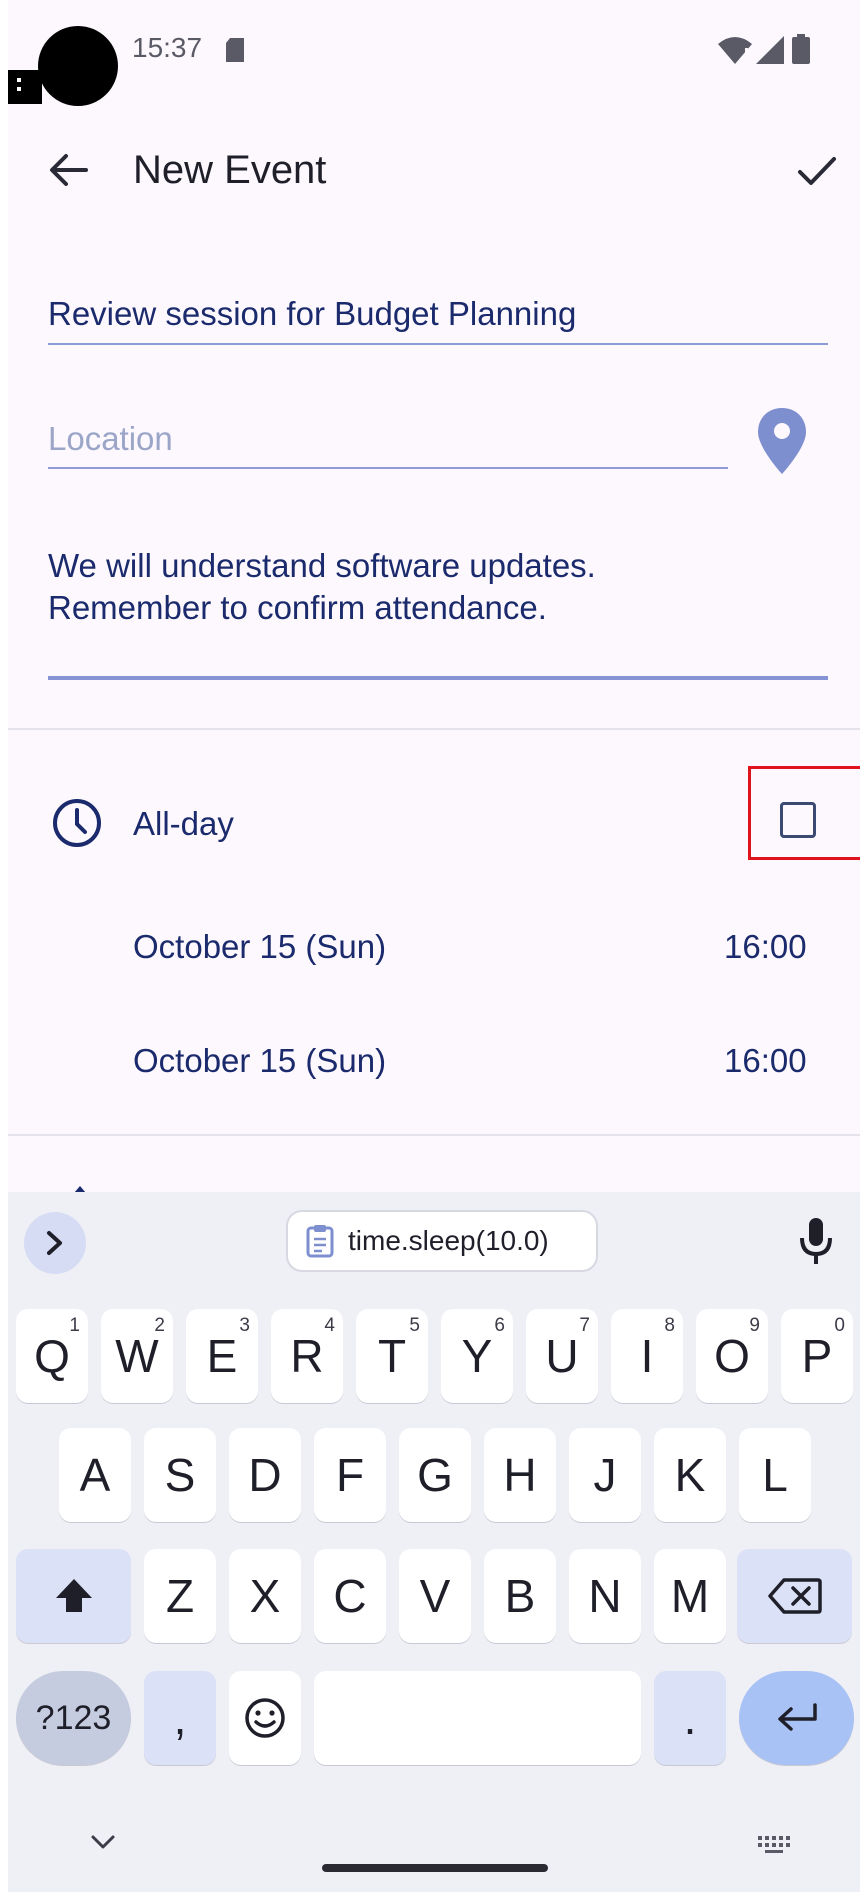 The height and width of the screenshot is (1892, 860). Describe the element at coordinates (435, 1868) in the screenshot. I see `gesture-handle` at that location.